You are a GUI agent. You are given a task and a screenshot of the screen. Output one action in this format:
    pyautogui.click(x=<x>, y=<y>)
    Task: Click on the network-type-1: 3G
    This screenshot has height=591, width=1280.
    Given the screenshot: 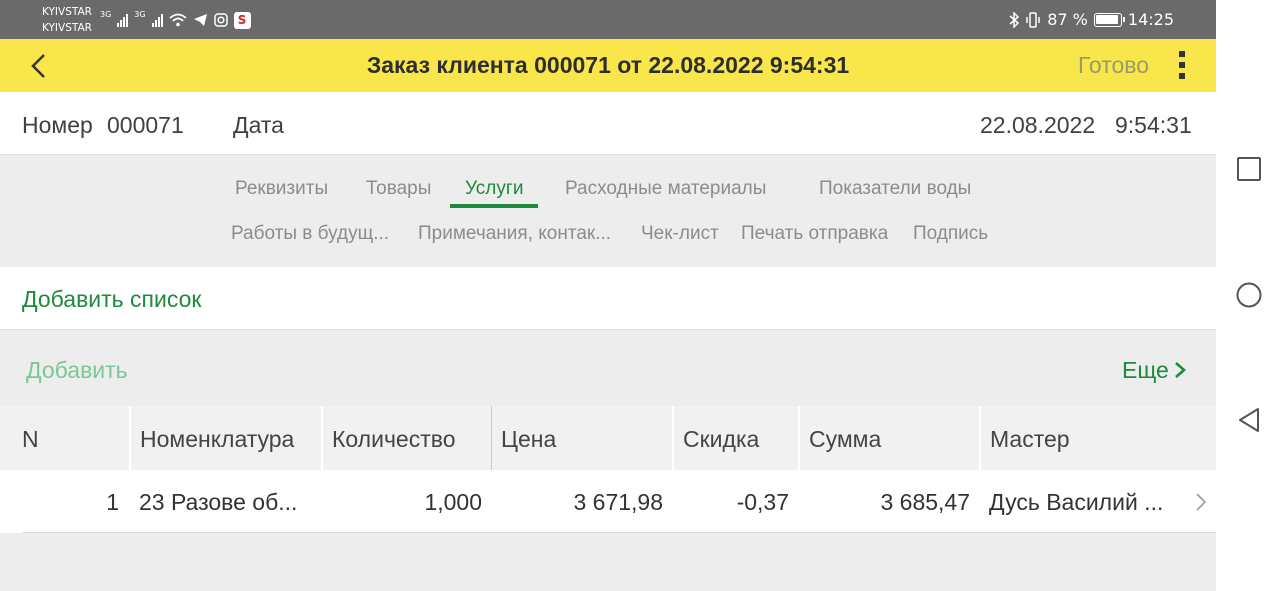 What is the action you would take?
    pyautogui.click(x=106, y=14)
    